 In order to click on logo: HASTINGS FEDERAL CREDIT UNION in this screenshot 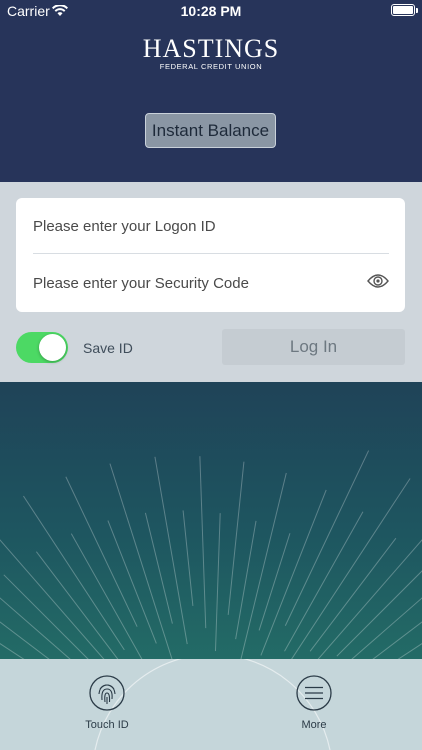, I will do `click(211, 53)`.